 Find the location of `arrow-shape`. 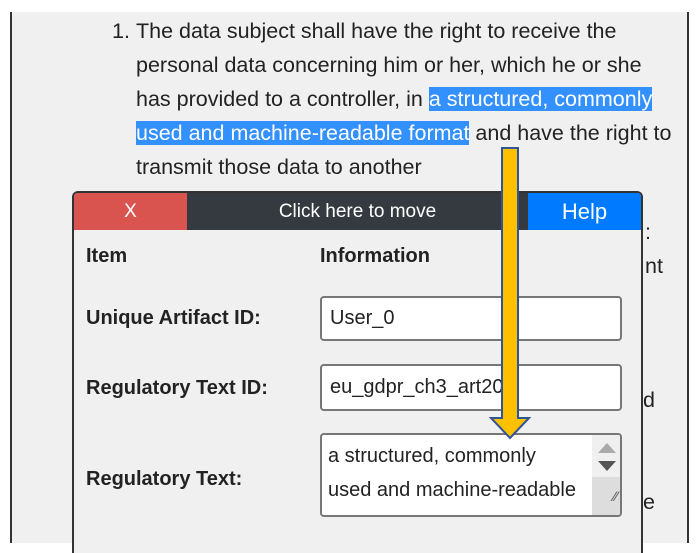

arrow-shape is located at coordinates (510, 293).